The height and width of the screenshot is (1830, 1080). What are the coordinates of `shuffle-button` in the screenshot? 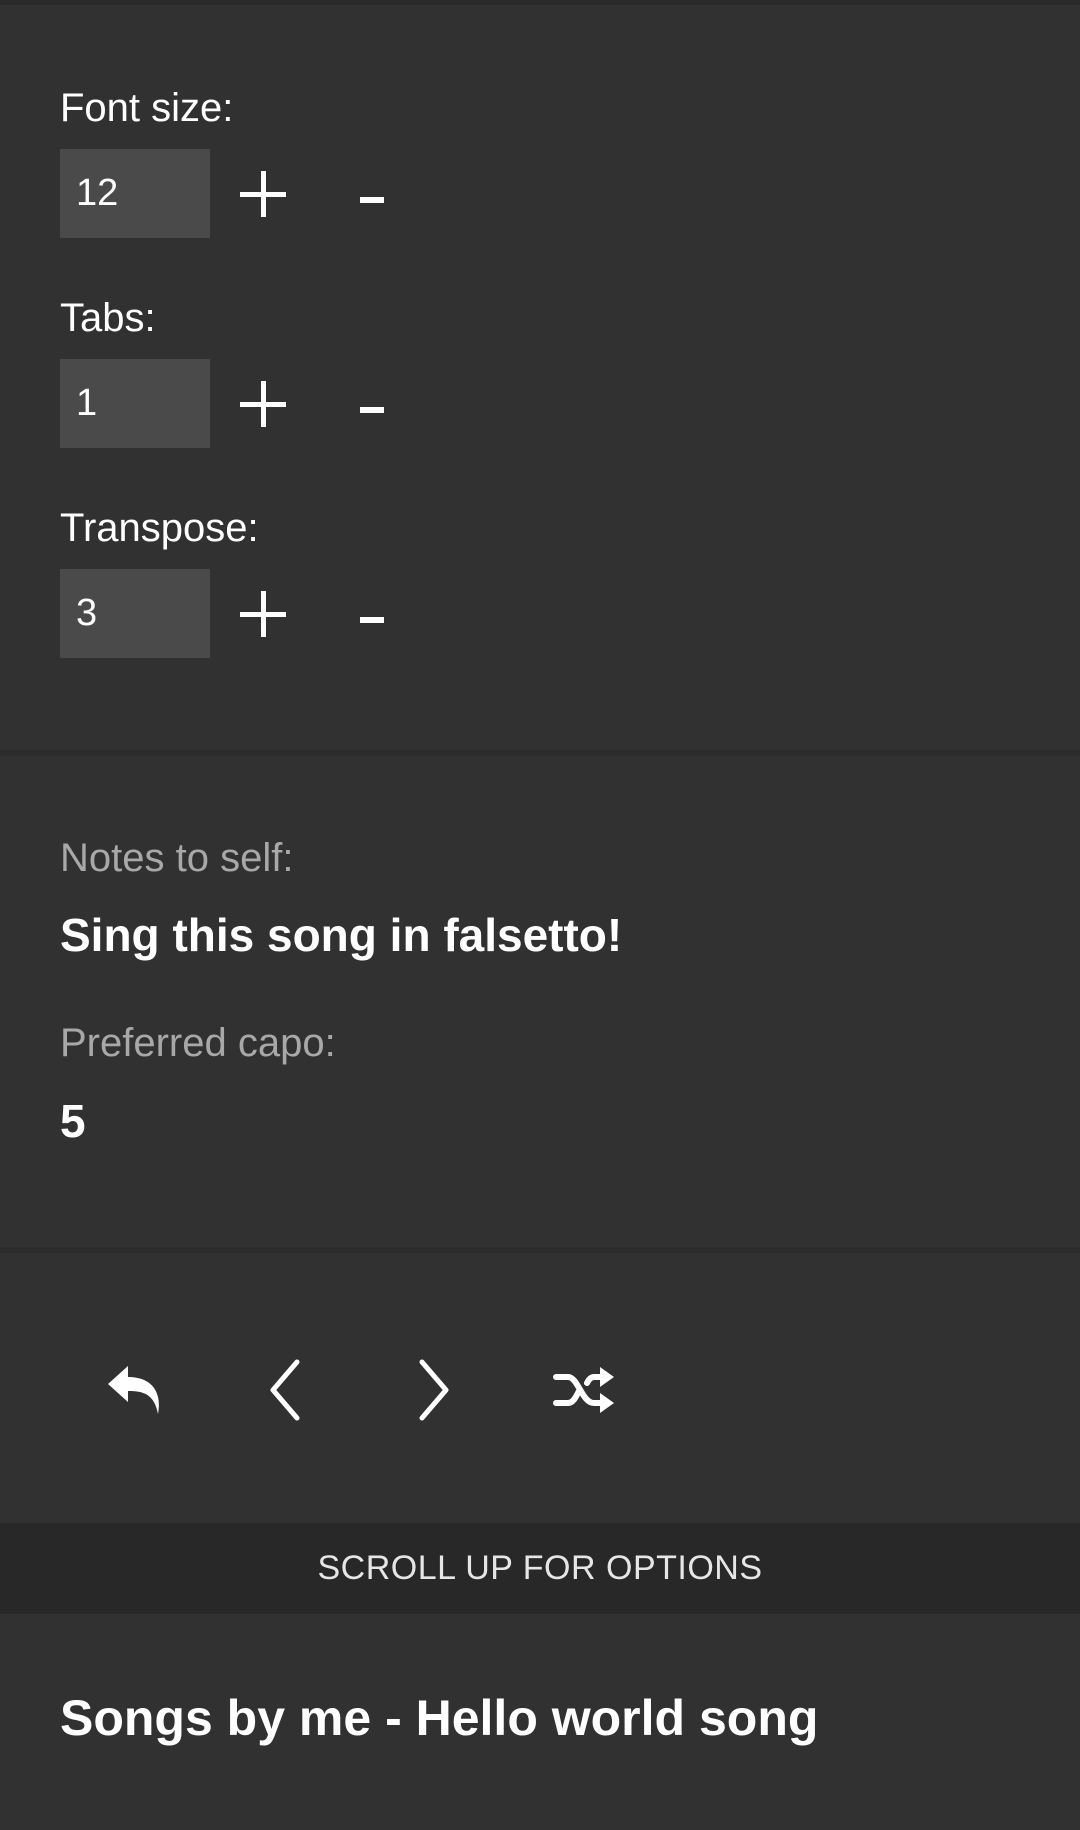 It's located at (584, 1390).